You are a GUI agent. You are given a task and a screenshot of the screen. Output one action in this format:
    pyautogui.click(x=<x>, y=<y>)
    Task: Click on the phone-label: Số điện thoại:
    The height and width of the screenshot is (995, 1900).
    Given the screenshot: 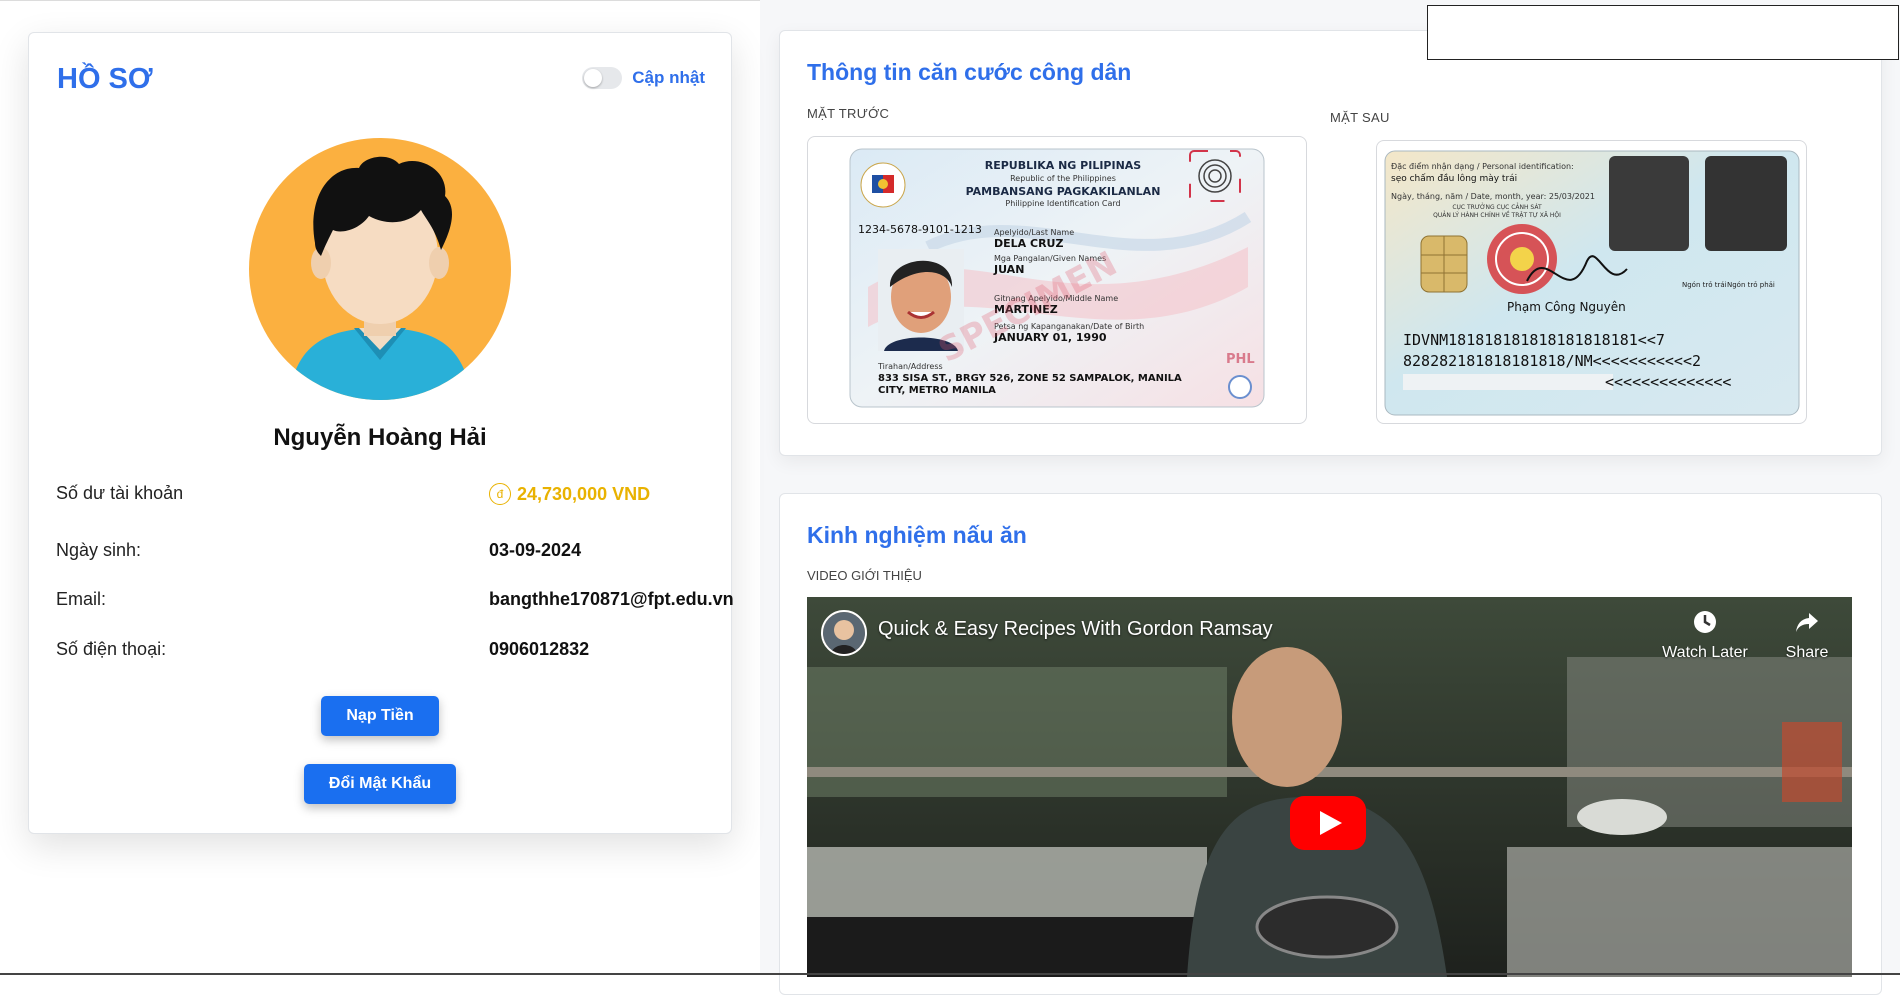 What is the action you would take?
    pyautogui.click(x=111, y=649)
    